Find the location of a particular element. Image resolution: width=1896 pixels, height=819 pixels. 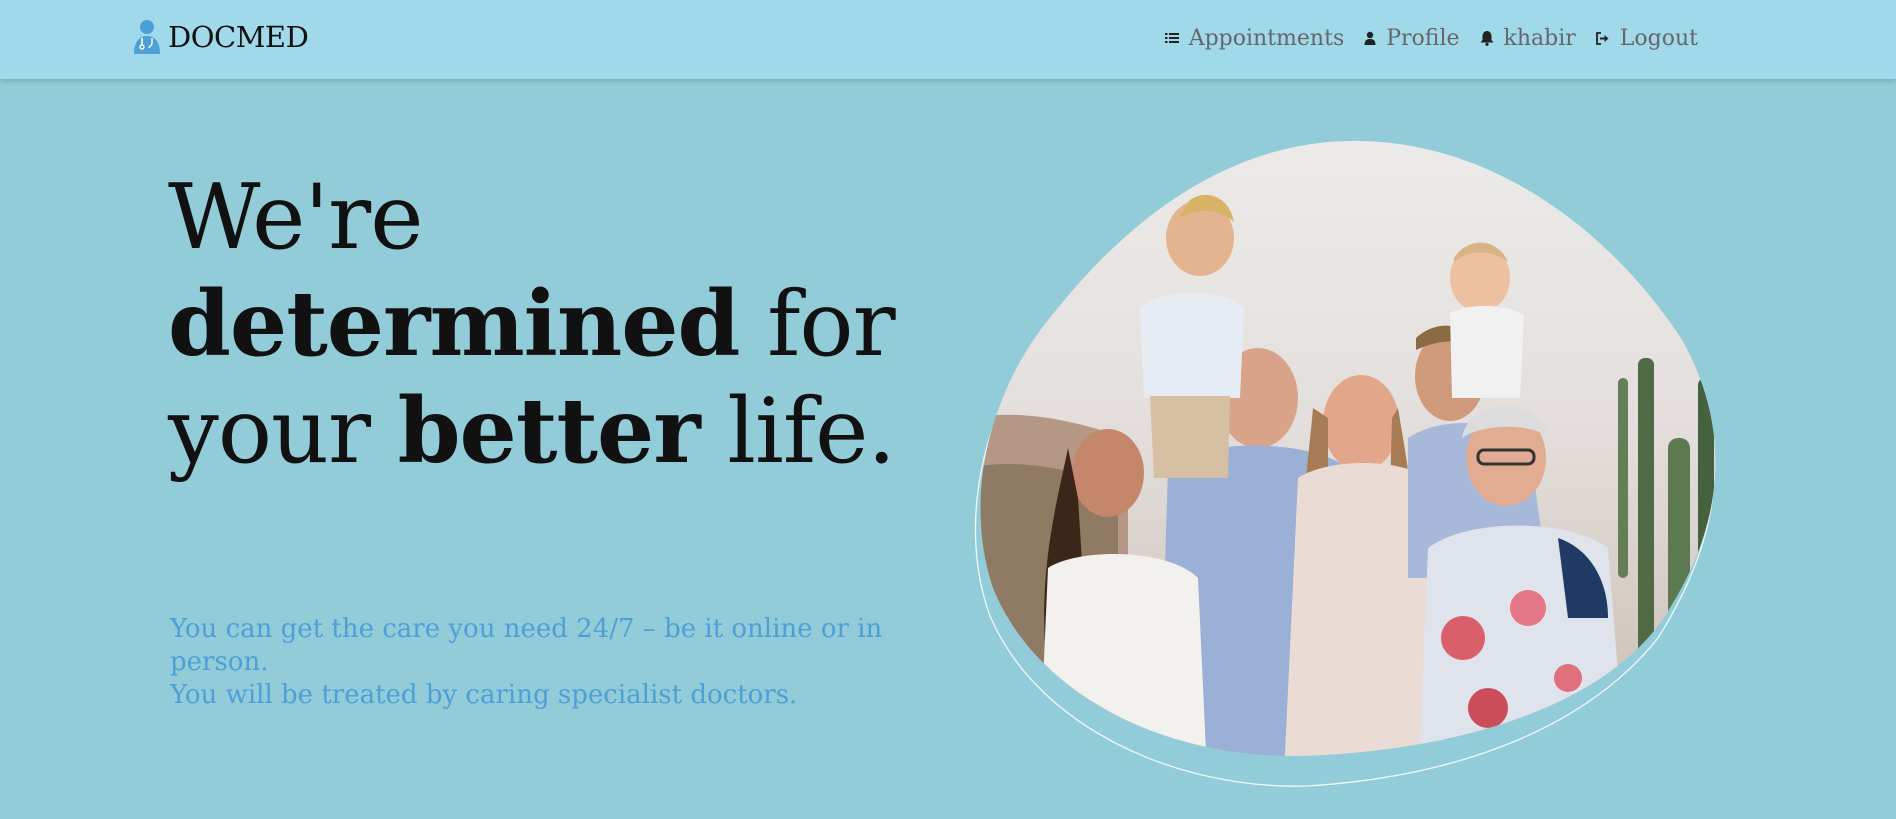

doctor-icon is located at coordinates (147, 37).